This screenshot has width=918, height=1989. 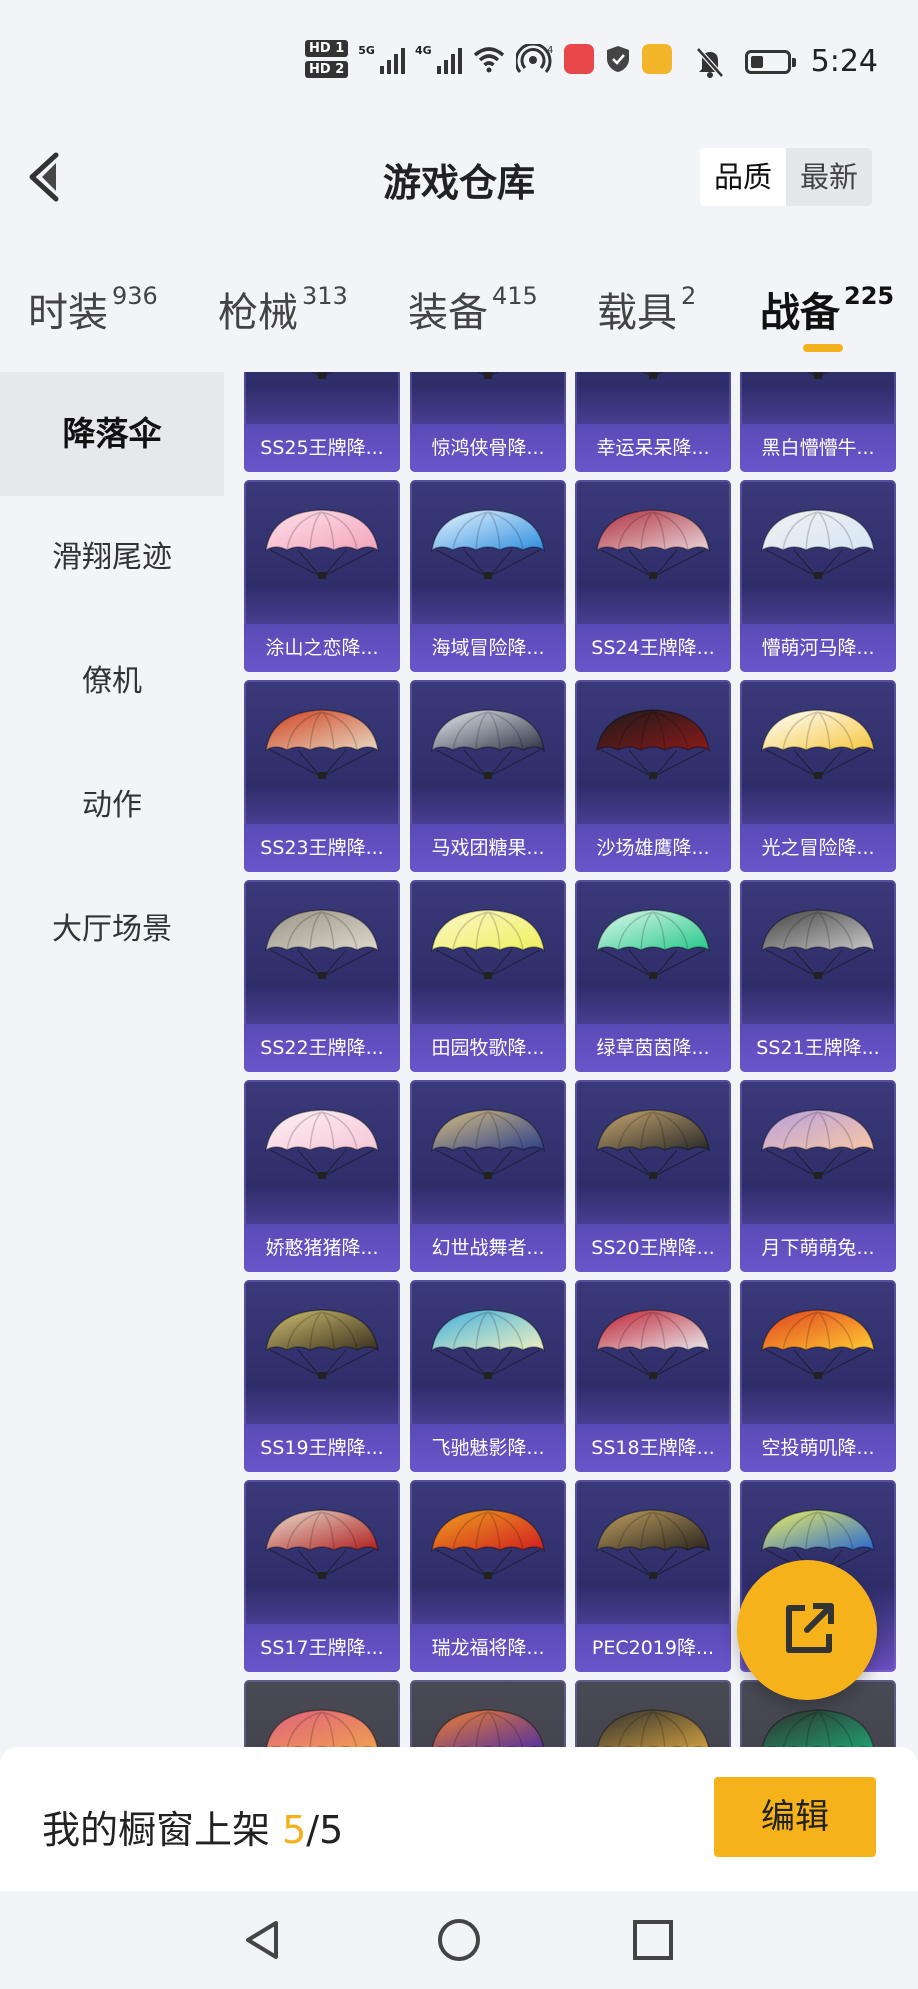 What do you see at coordinates (689, 296) in the screenshot?
I see `tab-count: 2` at bounding box center [689, 296].